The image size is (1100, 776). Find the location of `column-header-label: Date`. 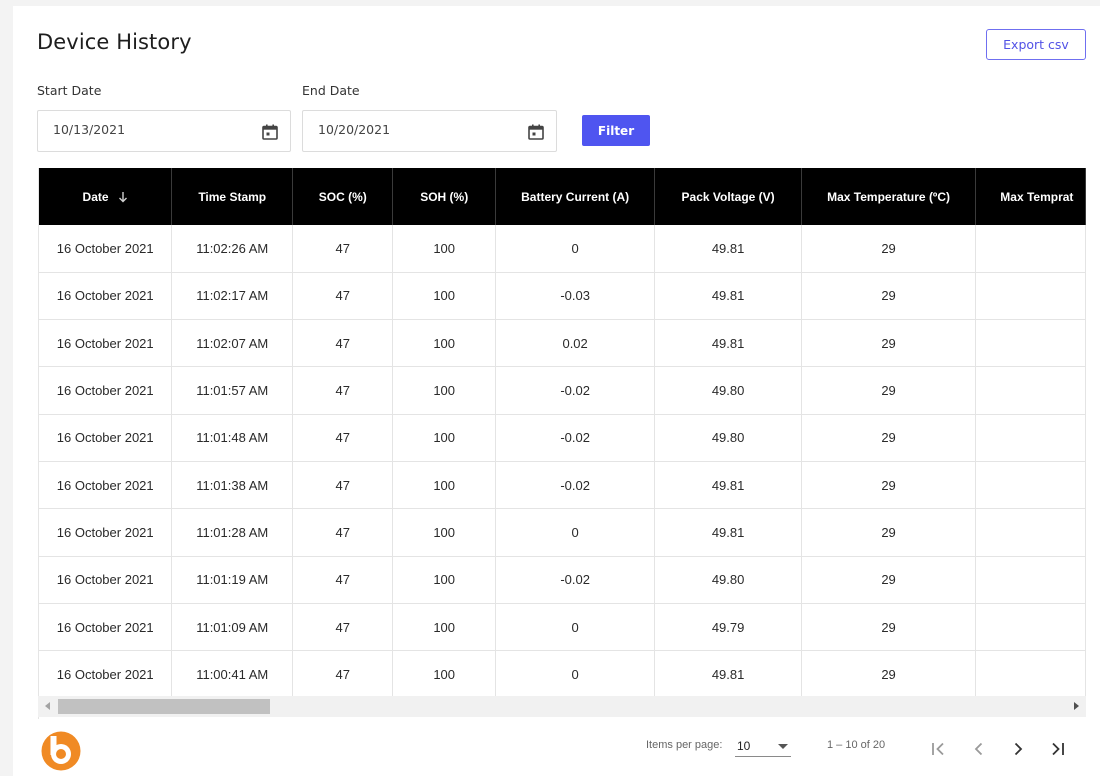

column-header-label: Date is located at coordinates (95, 196).